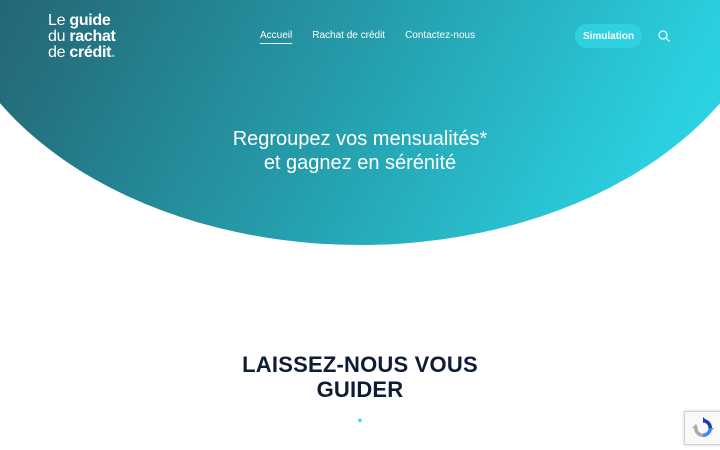 The width and height of the screenshot is (720, 450). What do you see at coordinates (59, 52) in the screenshot?
I see `logo-text: de` at bounding box center [59, 52].